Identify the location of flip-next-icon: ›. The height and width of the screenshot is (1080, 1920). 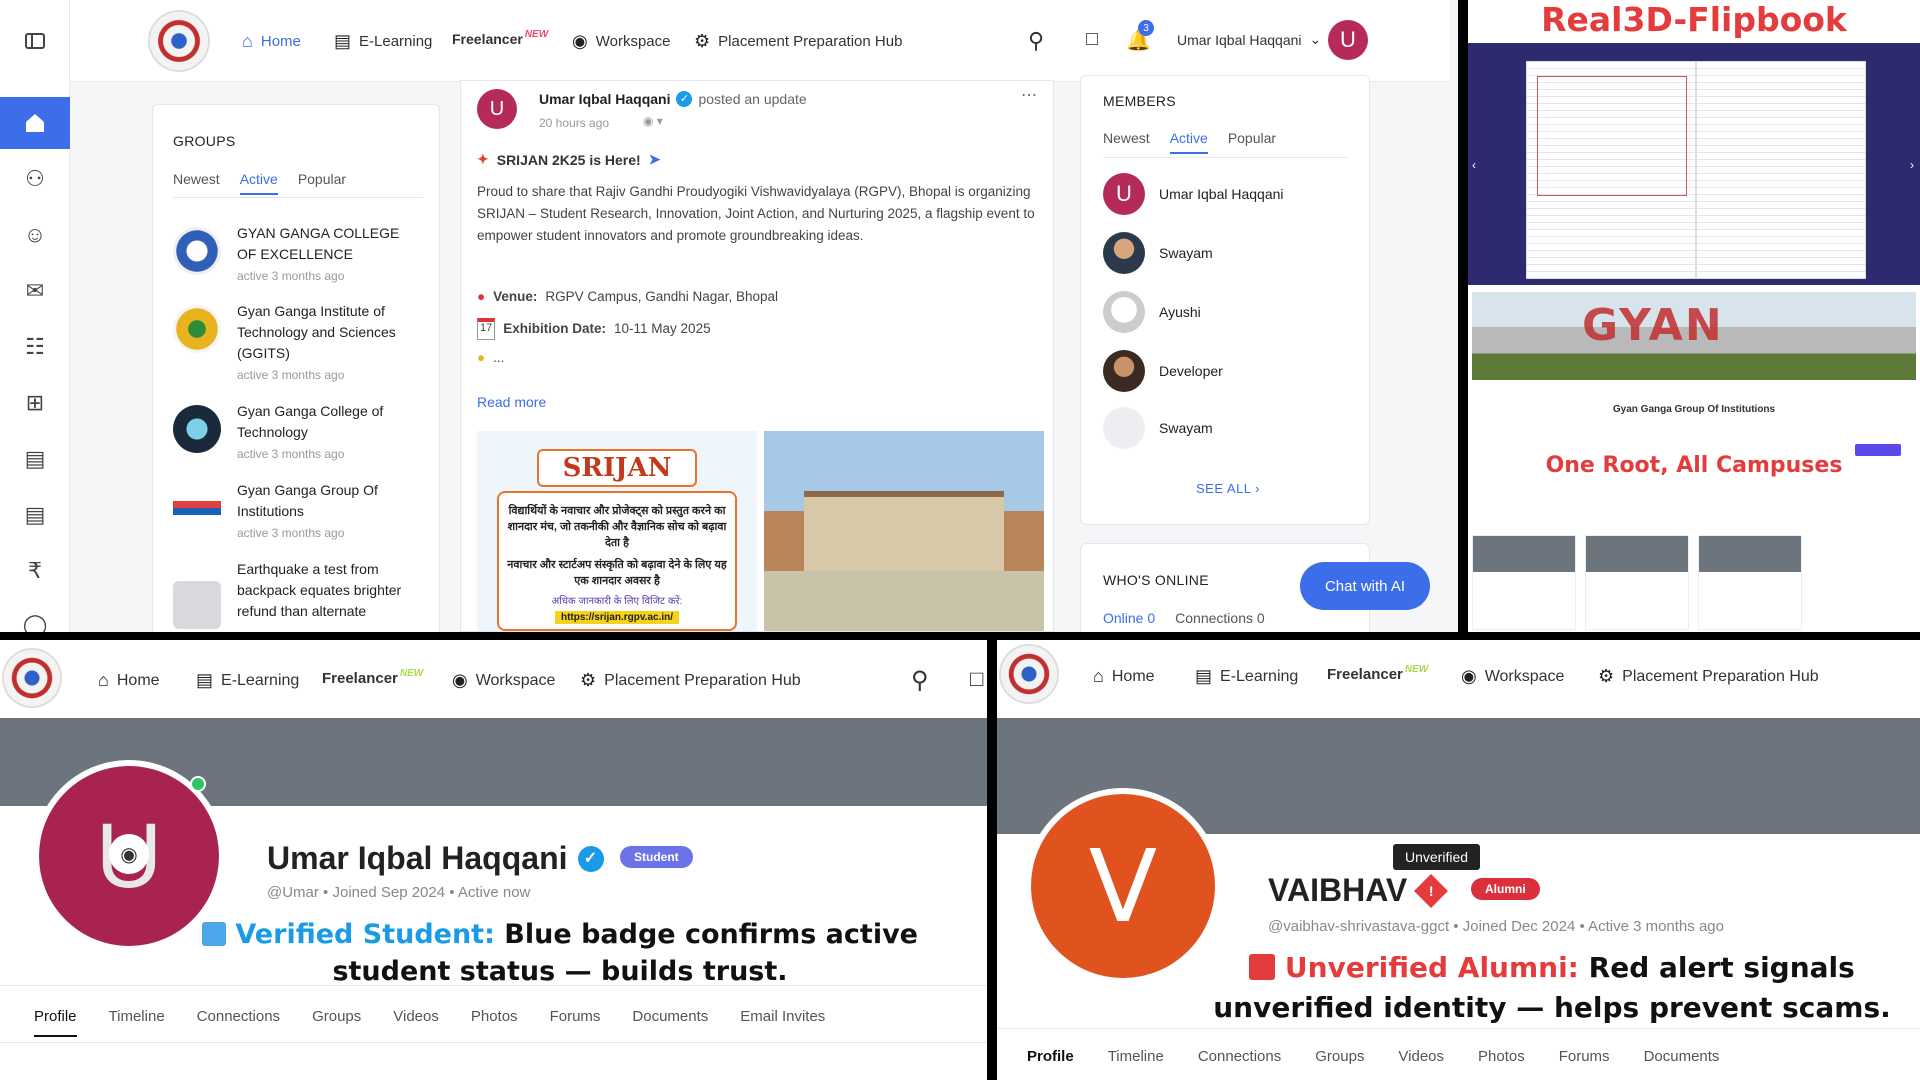
(1912, 165).